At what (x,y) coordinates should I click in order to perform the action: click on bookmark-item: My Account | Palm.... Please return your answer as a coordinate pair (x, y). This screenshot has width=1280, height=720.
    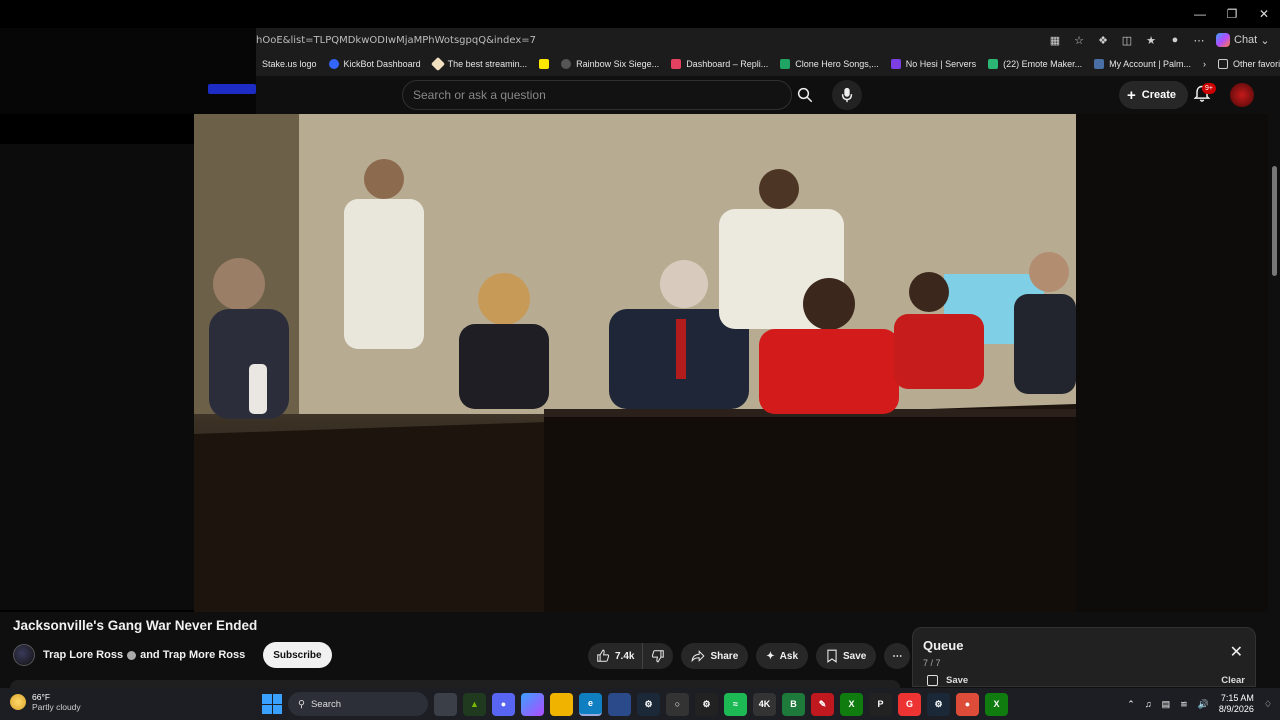
    Looking at the image, I should click on (1142, 64).